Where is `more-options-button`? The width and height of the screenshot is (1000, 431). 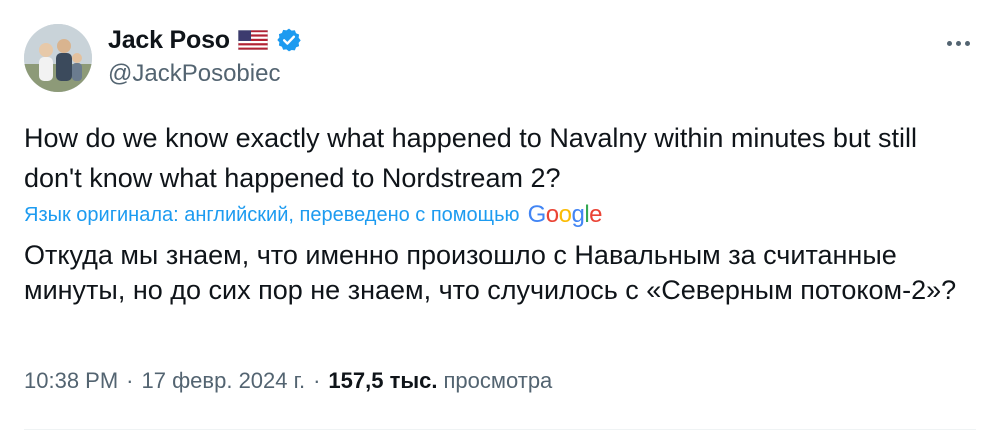
more-options-button is located at coordinates (958, 43).